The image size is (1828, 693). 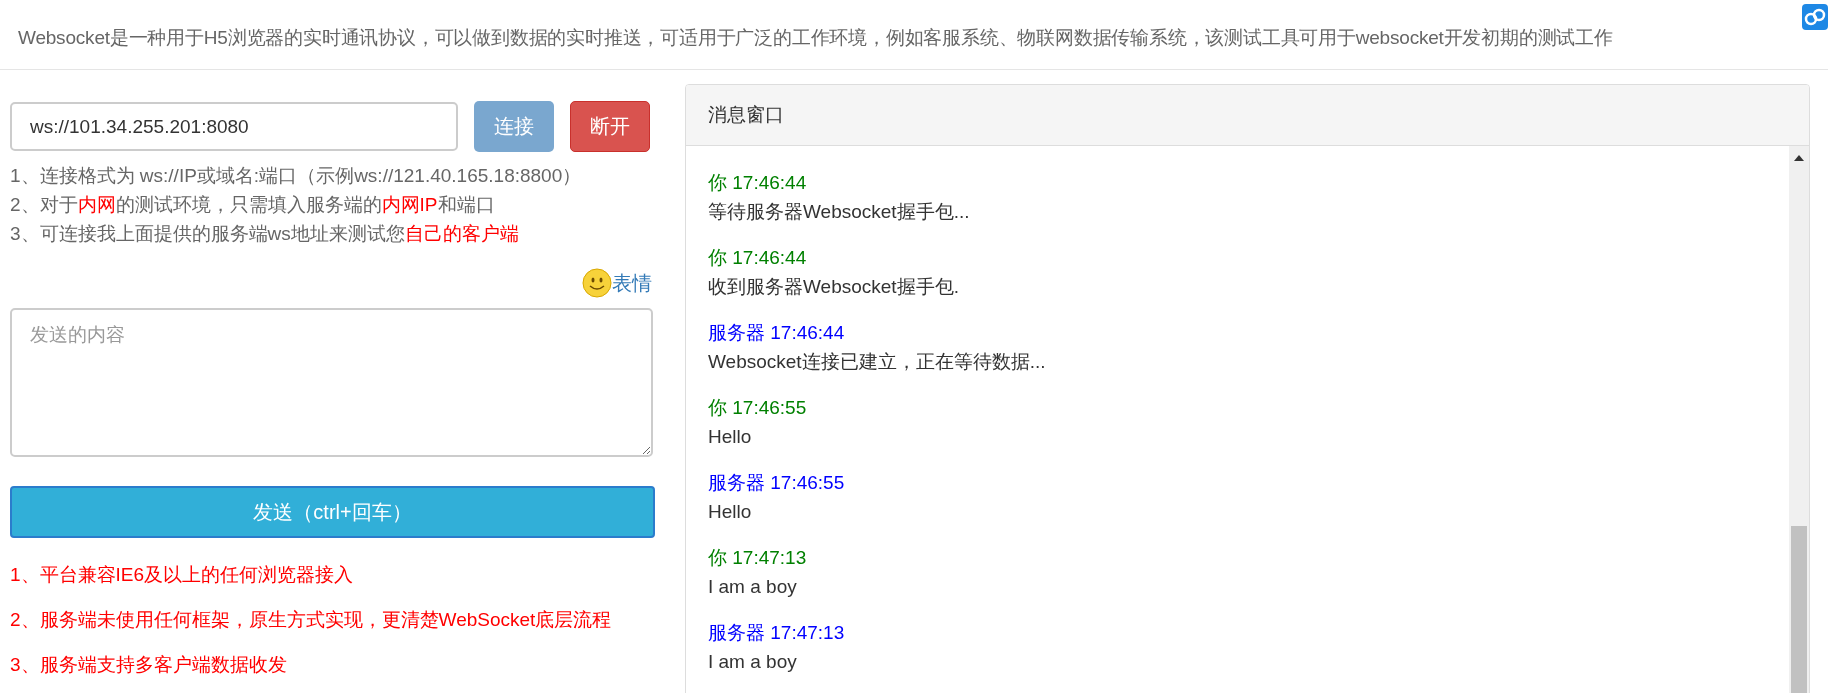 I want to click on send-button: 发送（ctrl+回车）, so click(x=332, y=512).